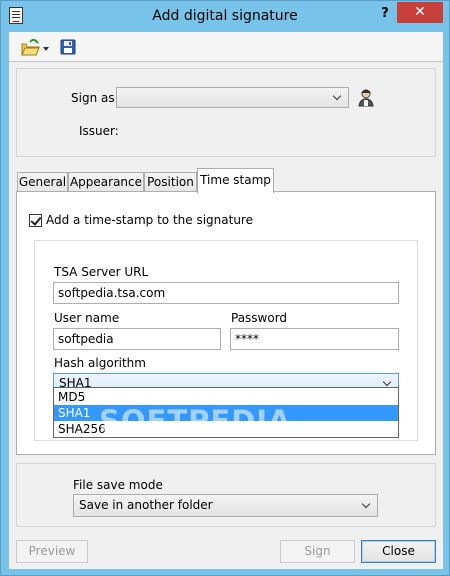 The width and height of the screenshot is (450, 576). I want to click on save-mode-combobox: Save in another folder, so click(225, 505).